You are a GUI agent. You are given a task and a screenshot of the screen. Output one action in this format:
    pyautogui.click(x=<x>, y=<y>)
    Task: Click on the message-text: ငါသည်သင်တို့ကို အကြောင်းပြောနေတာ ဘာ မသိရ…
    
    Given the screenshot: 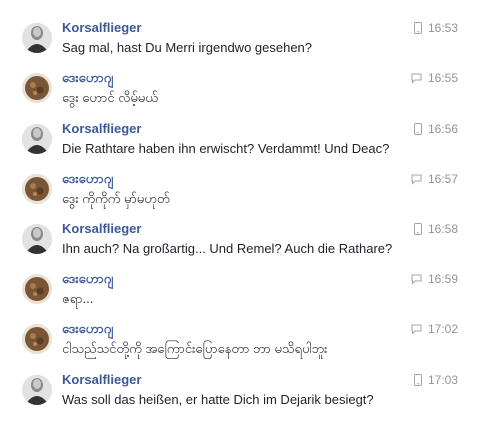 What is the action you would take?
    pyautogui.click(x=195, y=348)
    